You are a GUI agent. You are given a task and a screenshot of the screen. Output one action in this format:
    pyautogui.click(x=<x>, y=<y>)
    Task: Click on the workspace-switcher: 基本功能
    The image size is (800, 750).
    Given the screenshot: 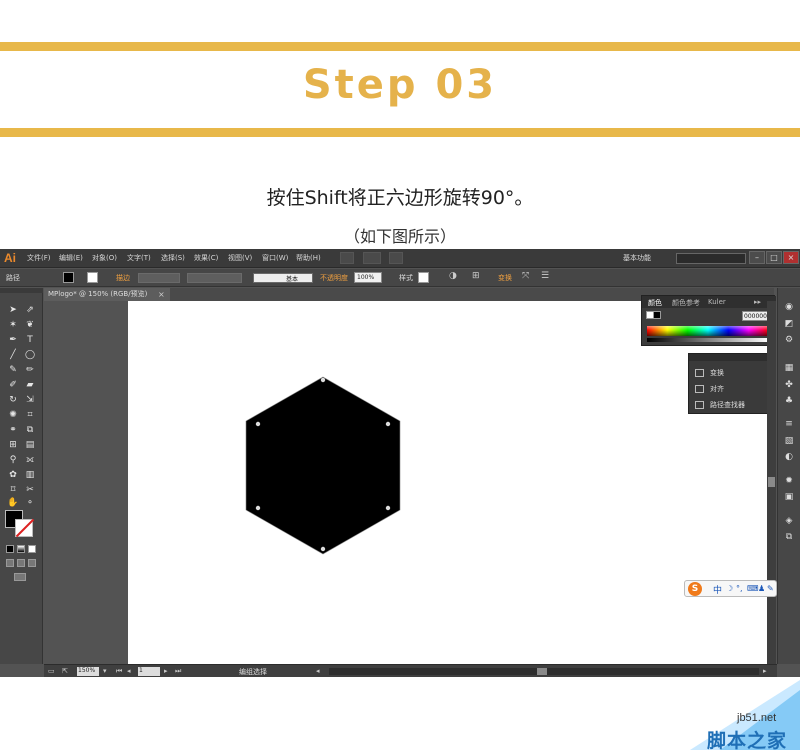 What is the action you would take?
    pyautogui.click(x=643, y=258)
    